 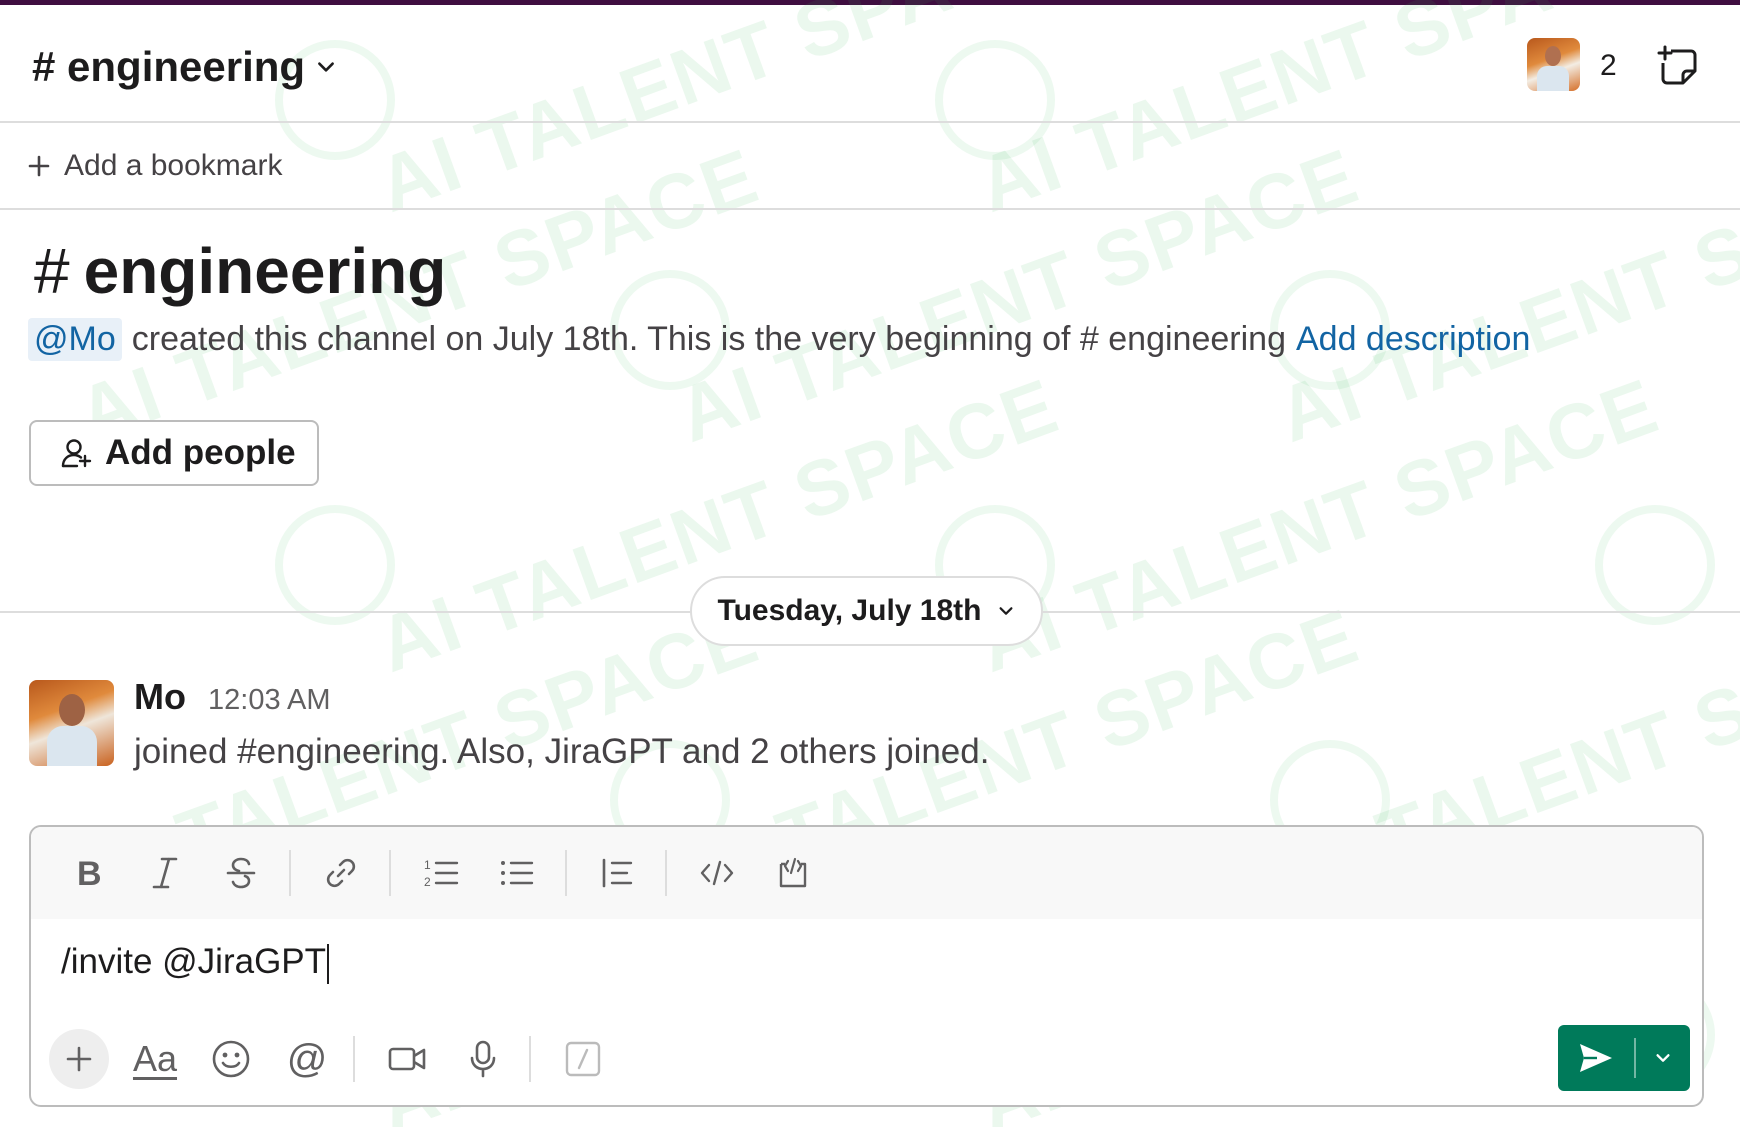 I want to click on composer-action-bar: Aa @, so click(x=339, y=1059).